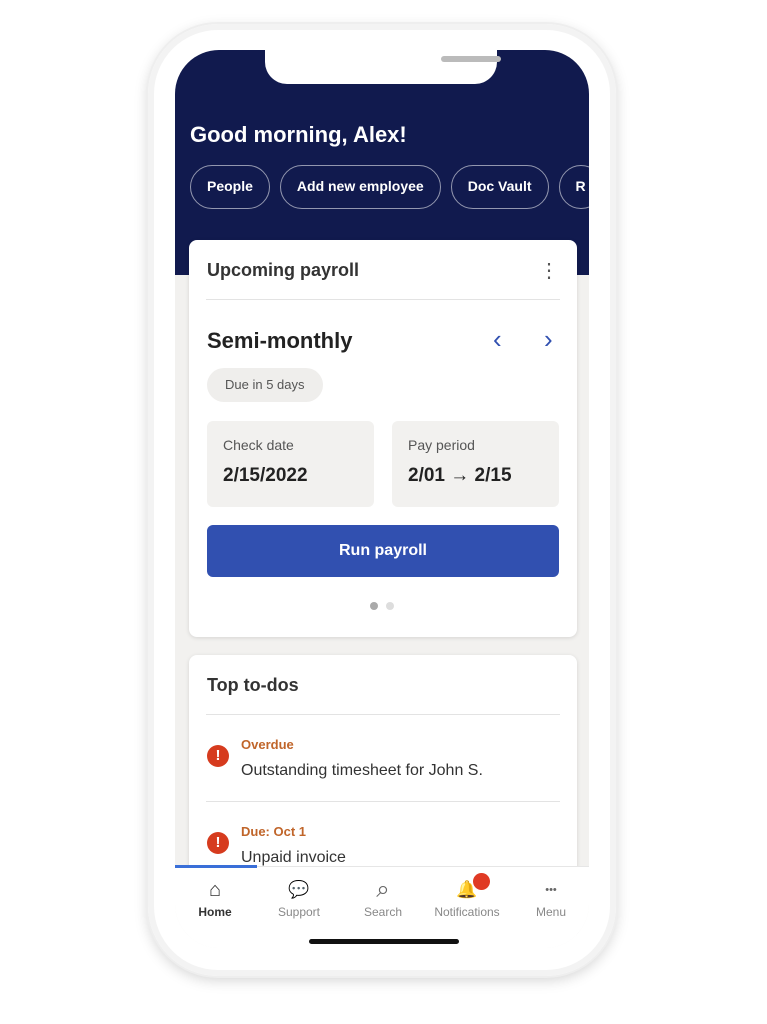  I want to click on pay-period-label: Pay period, so click(441, 445).